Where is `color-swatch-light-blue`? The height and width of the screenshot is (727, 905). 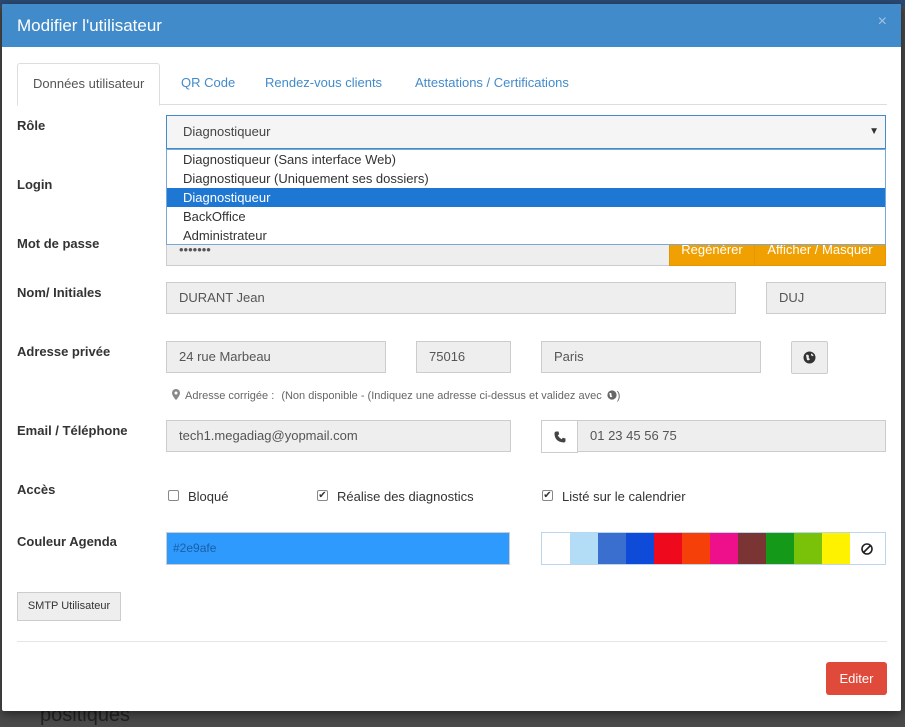 color-swatch-light-blue is located at coordinates (584, 548).